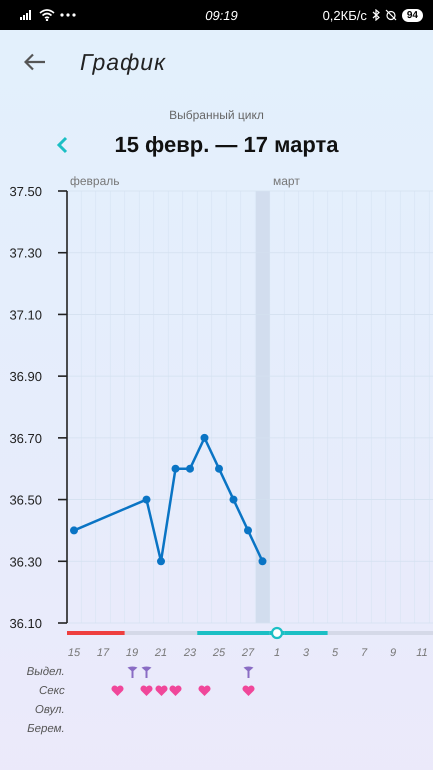  I want to click on wifi-icon, so click(47, 15).